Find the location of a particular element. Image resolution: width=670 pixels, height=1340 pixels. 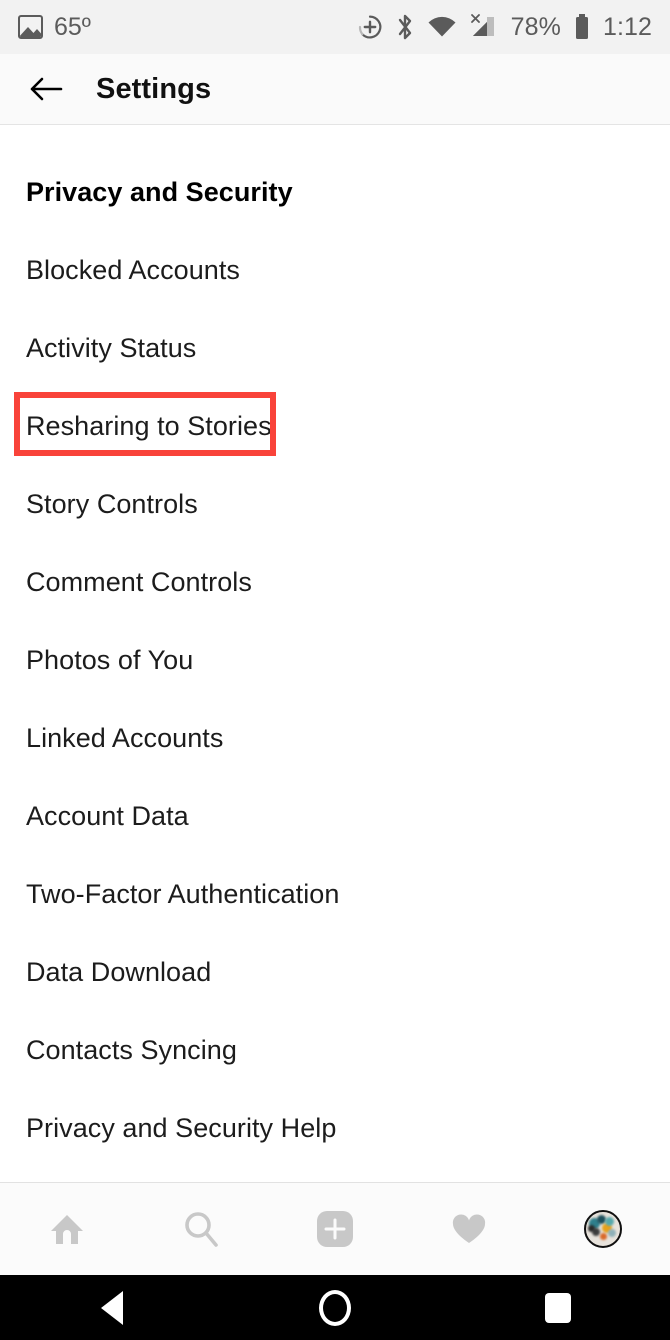

tab-home is located at coordinates (67, 1229).